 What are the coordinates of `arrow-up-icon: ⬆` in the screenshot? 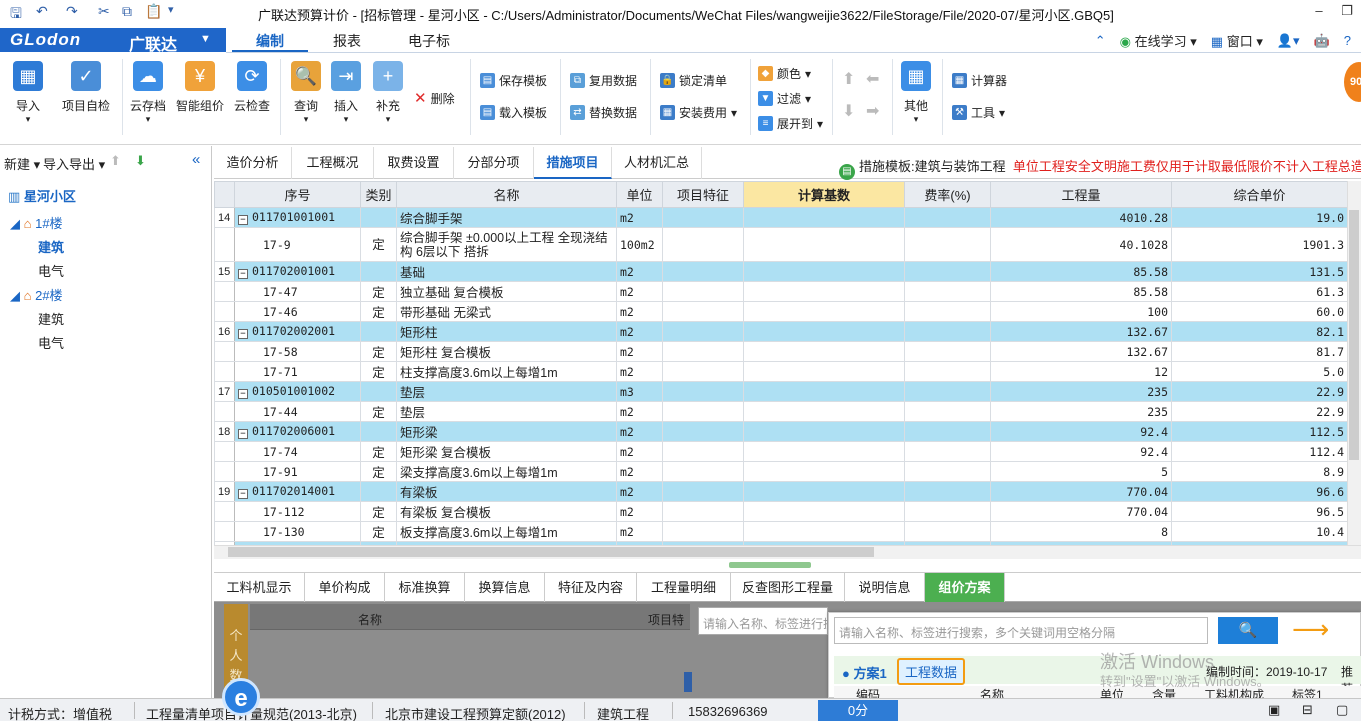 It's located at (848, 79).